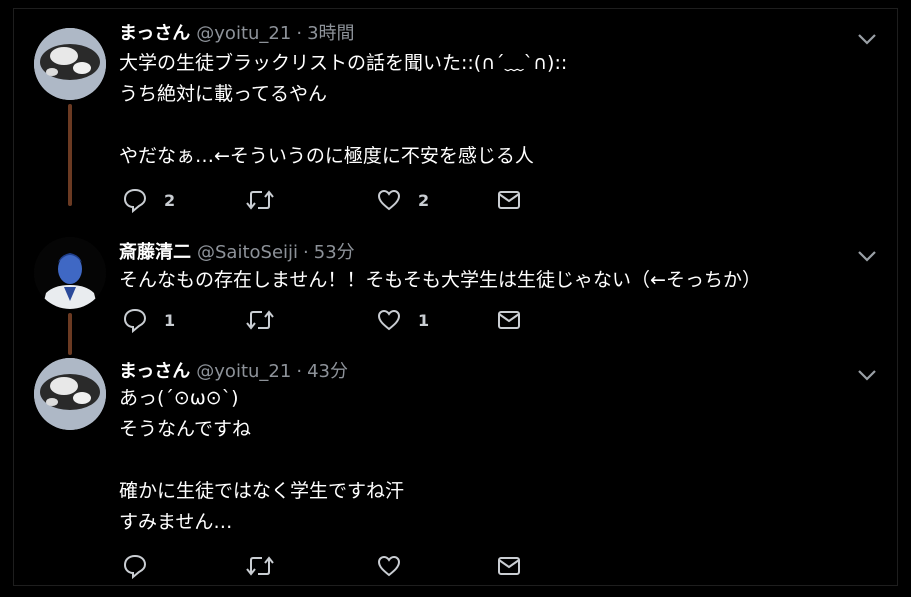 The width and height of the screenshot is (911, 597). What do you see at coordinates (424, 320) in the screenshot?
I see `like-count: 1` at bounding box center [424, 320].